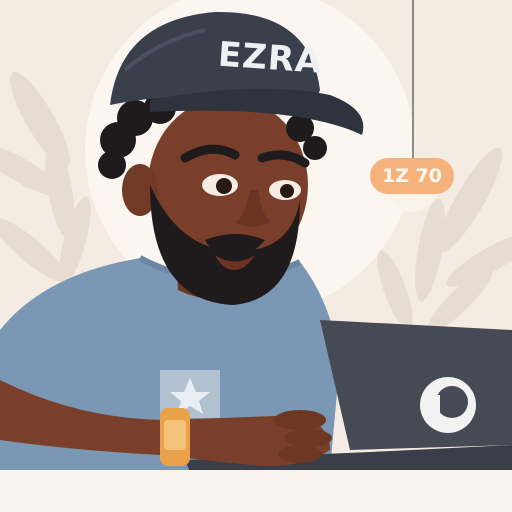 Image resolution: width=512 pixels, height=512 pixels. What do you see at coordinates (412, 176) in the screenshot?
I see `number-badge: 1Z 70` at bounding box center [412, 176].